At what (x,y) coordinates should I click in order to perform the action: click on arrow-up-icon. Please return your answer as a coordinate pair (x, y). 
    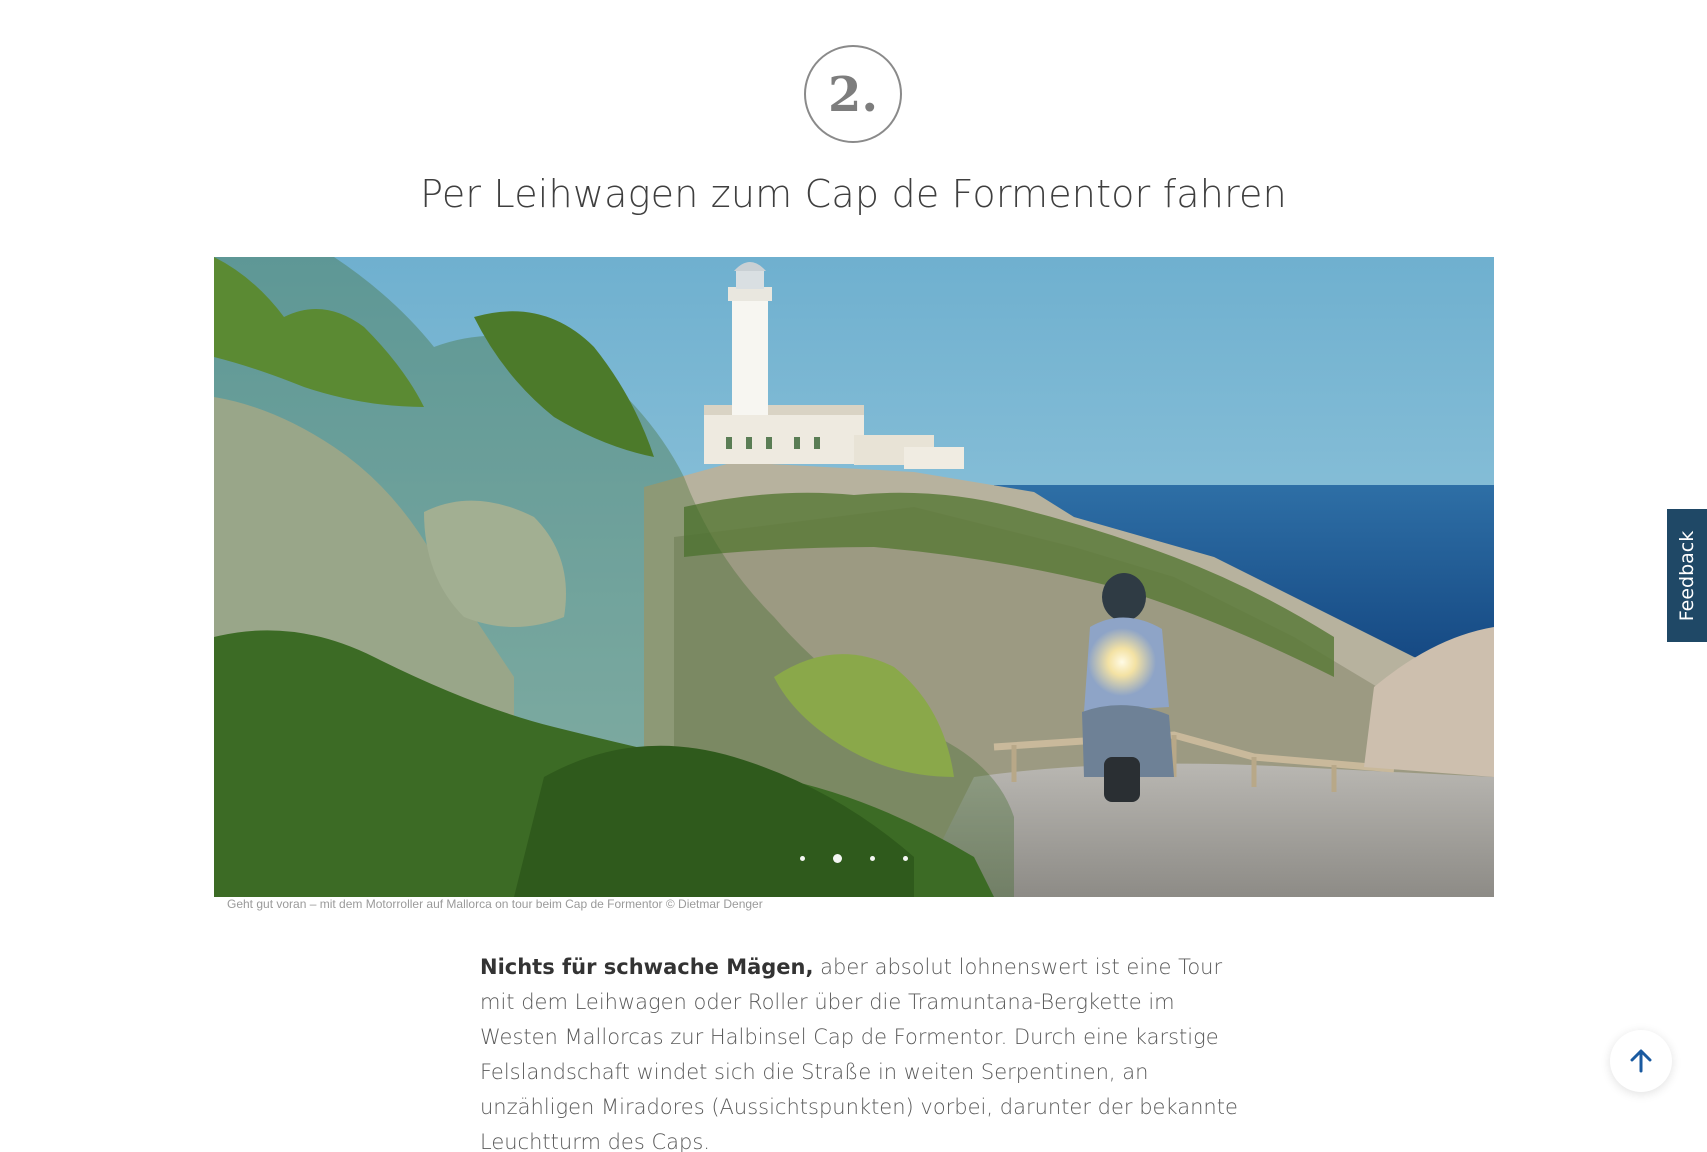
    Looking at the image, I should click on (1641, 1061).